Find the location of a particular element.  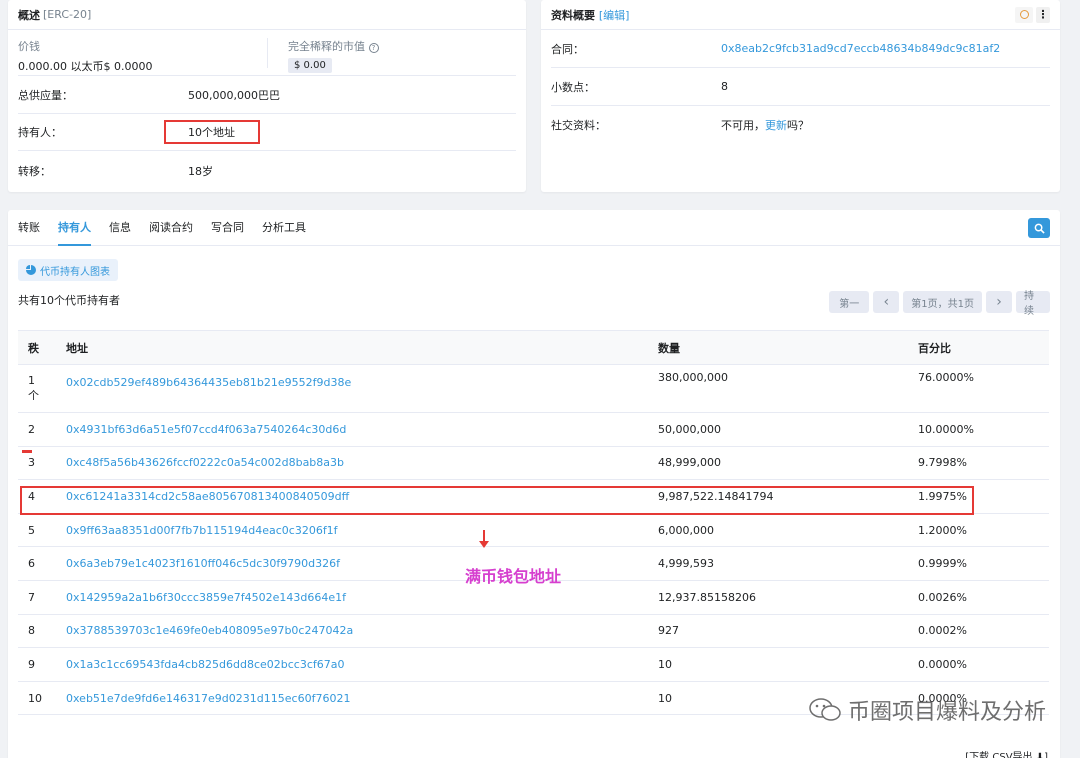

supply-value: 500,000,000巴巴 is located at coordinates (234, 95).